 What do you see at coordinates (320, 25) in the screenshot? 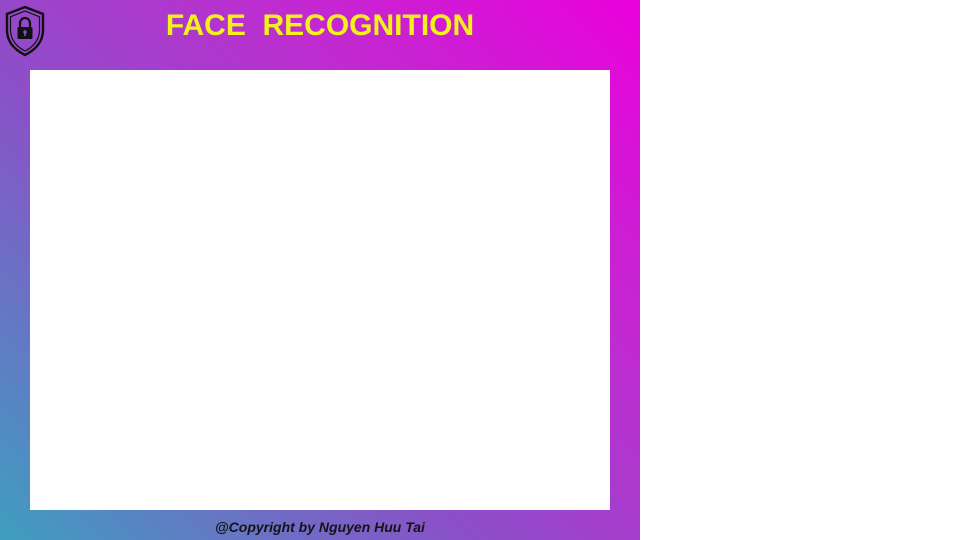
I see `page-title: FACE RECOGNITION` at bounding box center [320, 25].